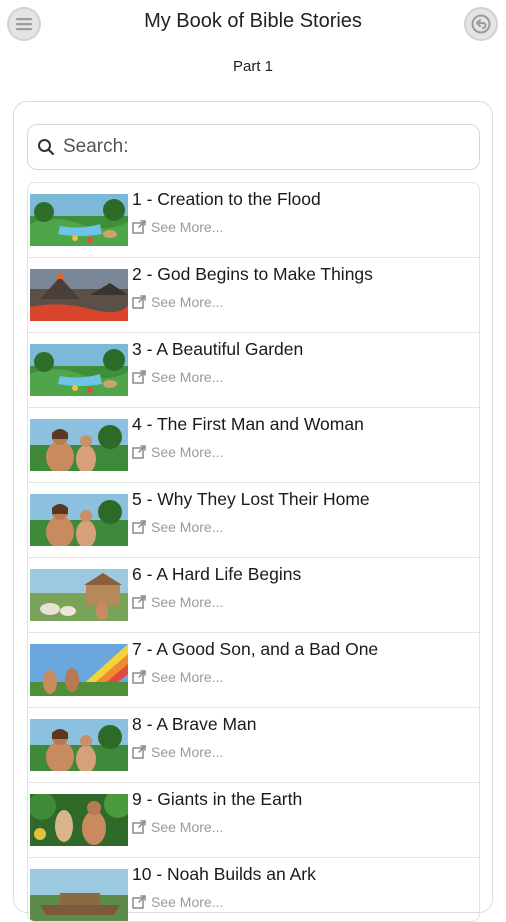 The image size is (506, 922). I want to click on back-arrow-icon, so click(481, 24).